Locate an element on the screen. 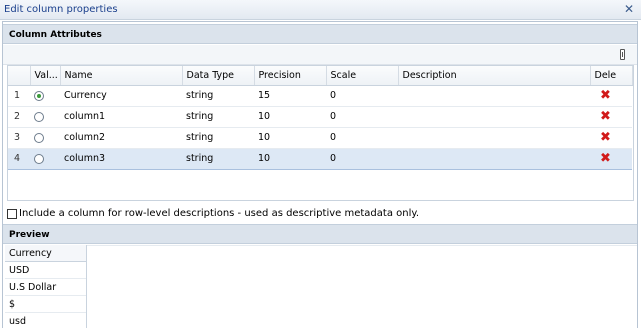 Image resolution: width=641 pixels, height=328 pixels. table-row: 3 column2 string 10 0 ✖ is located at coordinates (320, 138).